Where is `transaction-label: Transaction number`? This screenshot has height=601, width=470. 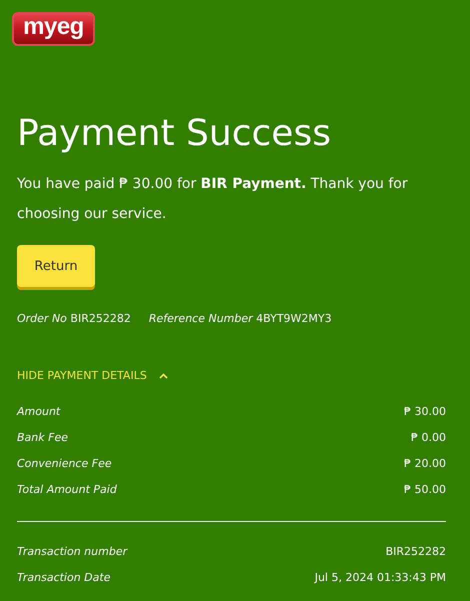
transaction-label: Transaction number is located at coordinates (72, 552).